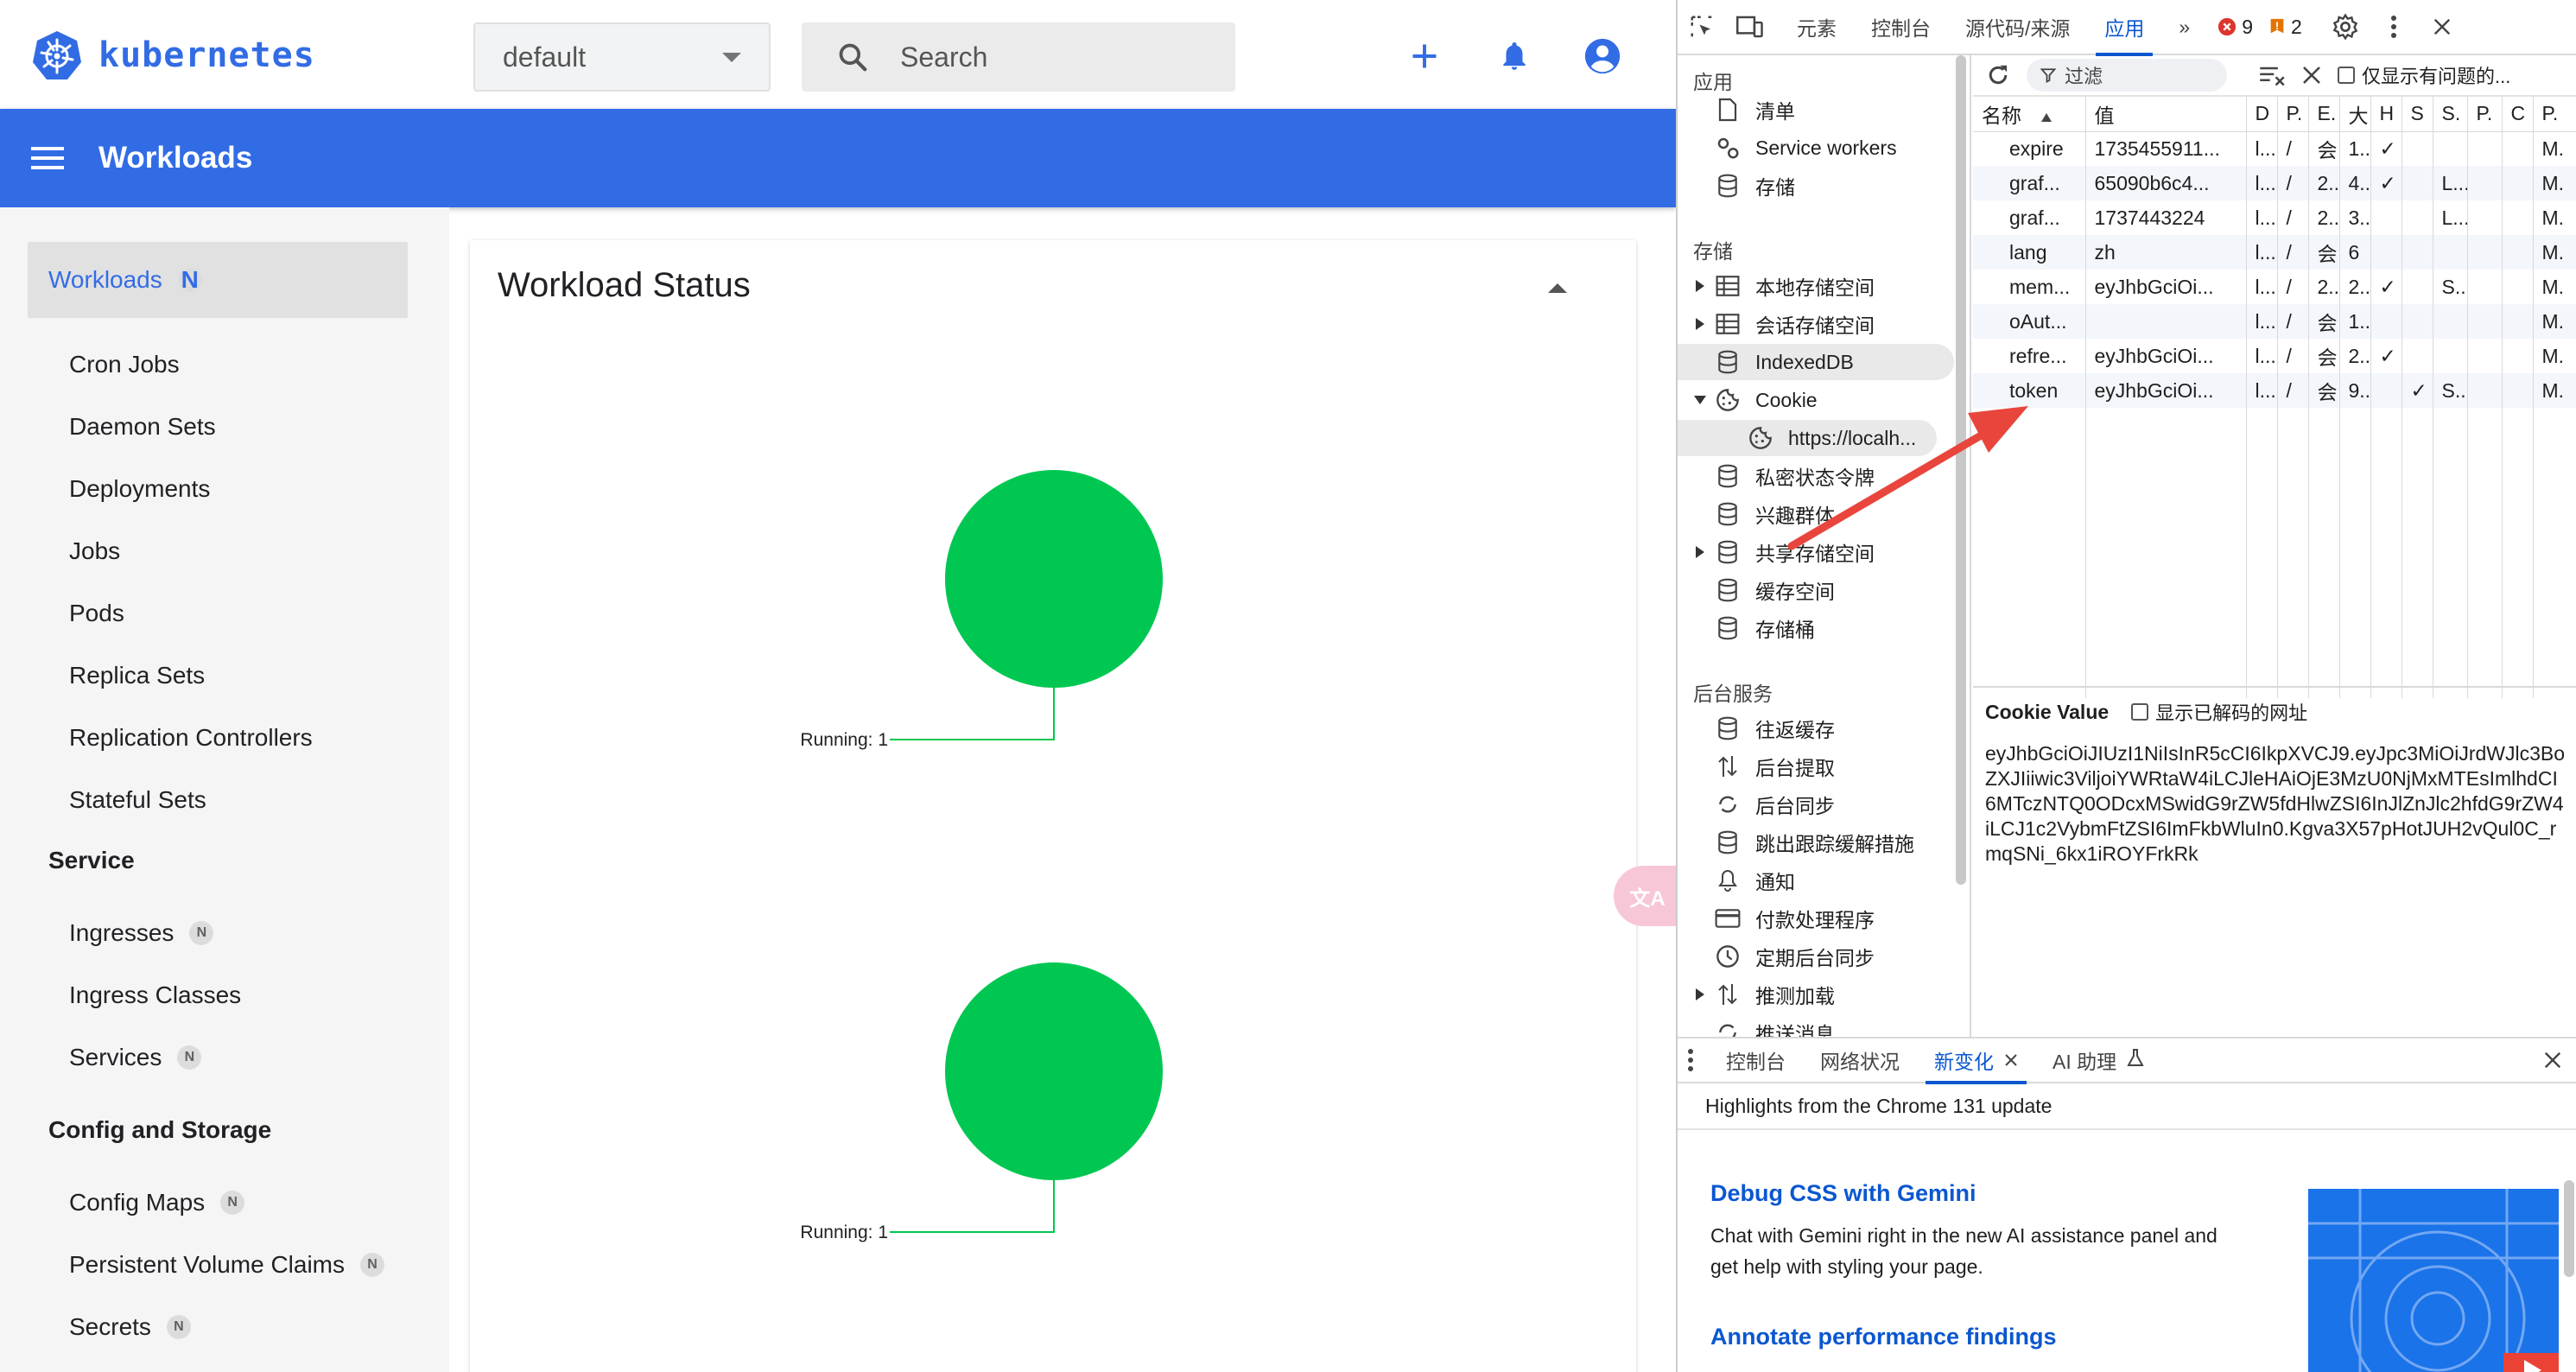 The width and height of the screenshot is (2576, 1372). I want to click on settings-button, so click(2345, 27).